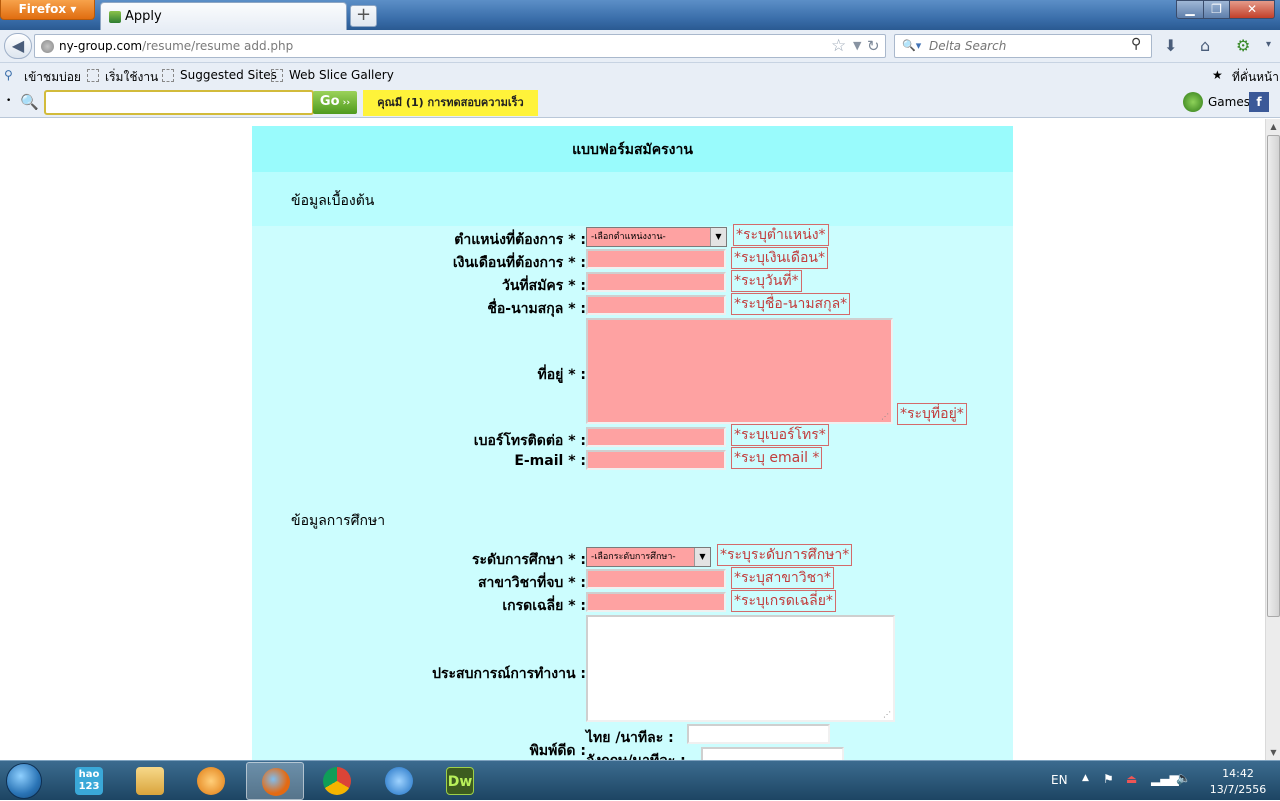 The width and height of the screenshot is (1280, 801). What do you see at coordinates (1273, 752) in the screenshot?
I see `scroll-down-icon: ▼` at bounding box center [1273, 752].